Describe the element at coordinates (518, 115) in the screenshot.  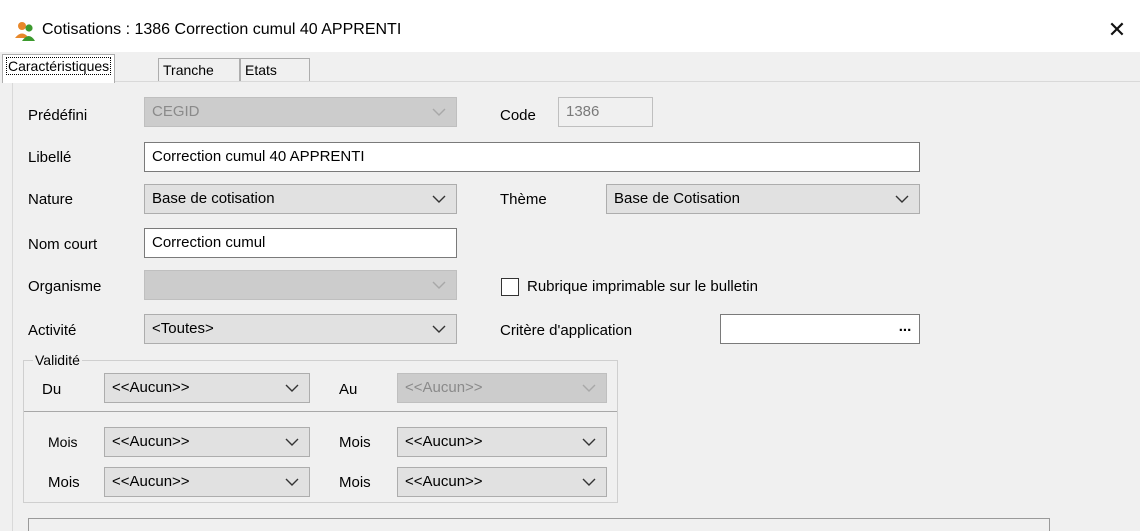
I see `code-label: Code` at that location.